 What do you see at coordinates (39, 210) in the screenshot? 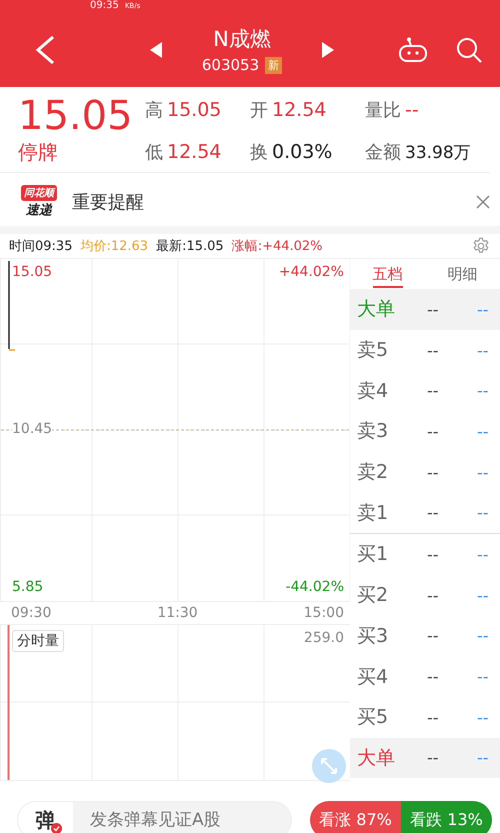
I see `logo-bottom: 速递` at bounding box center [39, 210].